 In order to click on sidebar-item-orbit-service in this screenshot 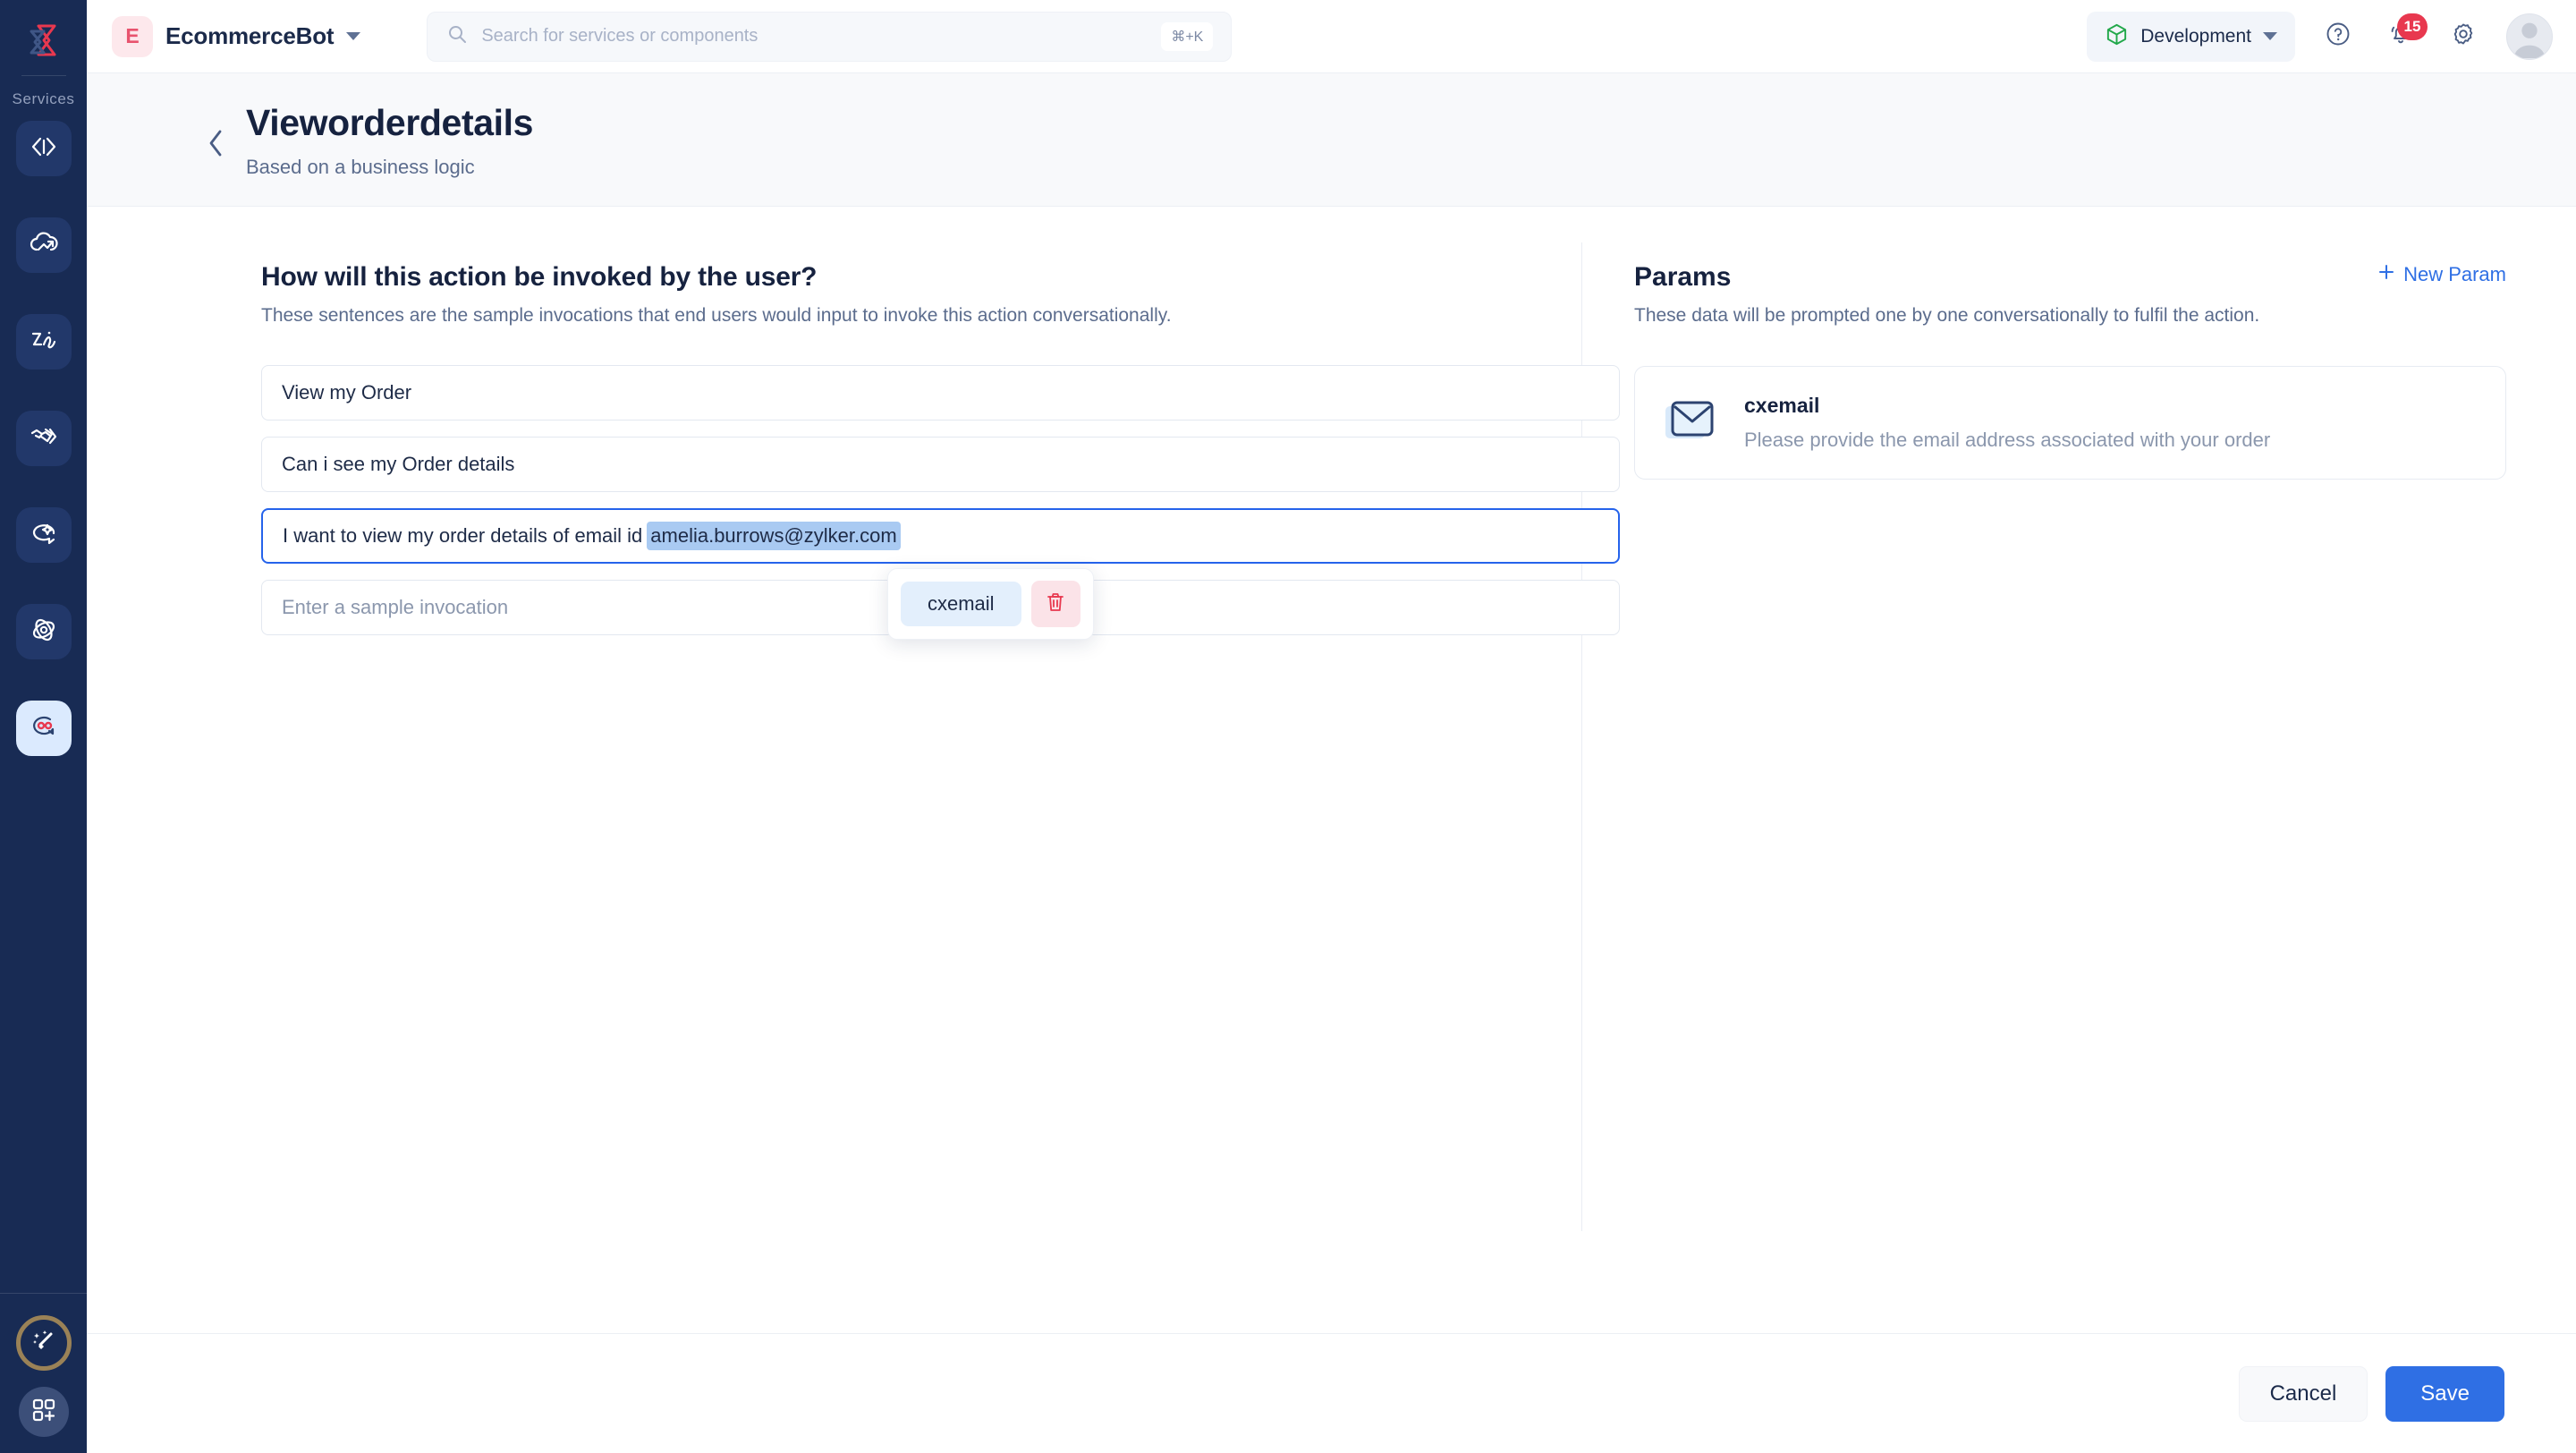, I will do `click(43, 631)`.